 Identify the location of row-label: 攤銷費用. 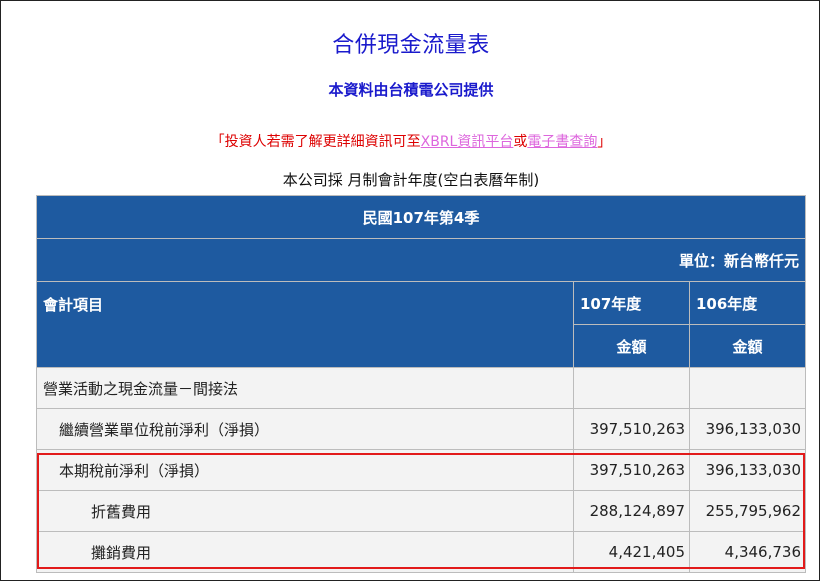
(305, 552).